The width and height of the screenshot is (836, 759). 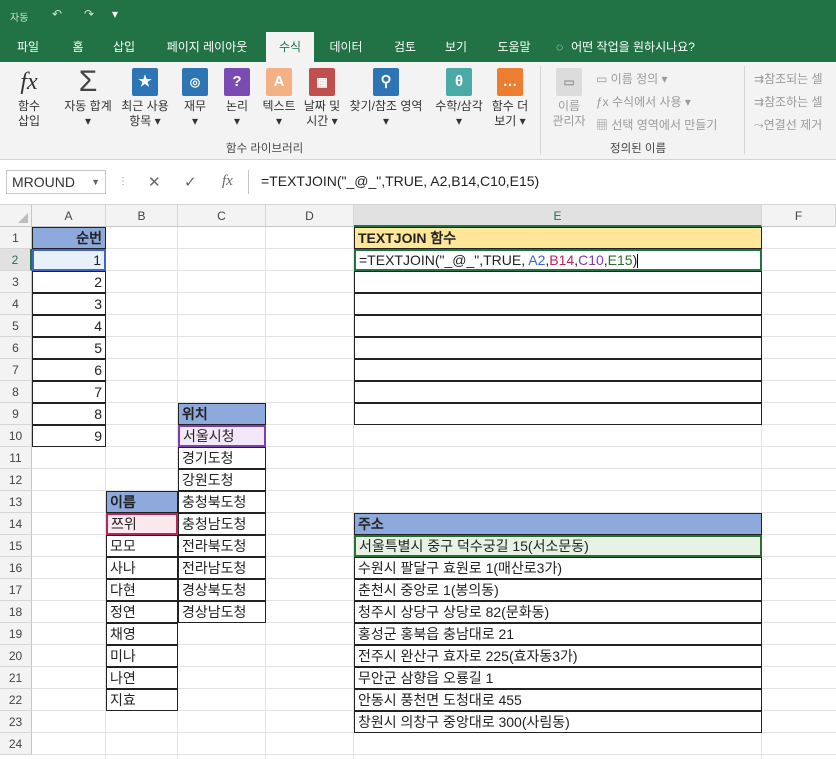 What do you see at coordinates (346, 47) in the screenshot?
I see `tab-data: 데이터` at bounding box center [346, 47].